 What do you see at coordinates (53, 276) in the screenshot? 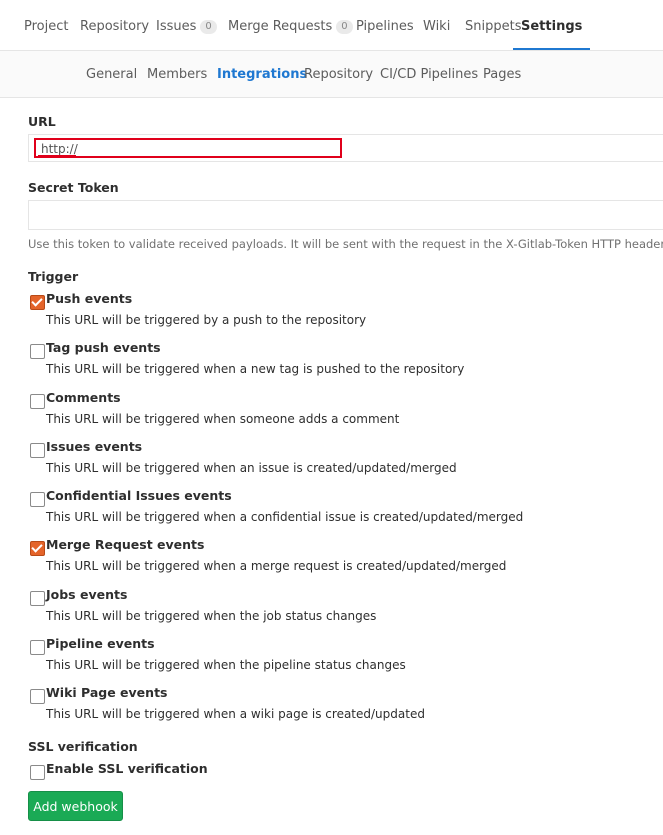
I see `trigger-label: Trigger` at bounding box center [53, 276].